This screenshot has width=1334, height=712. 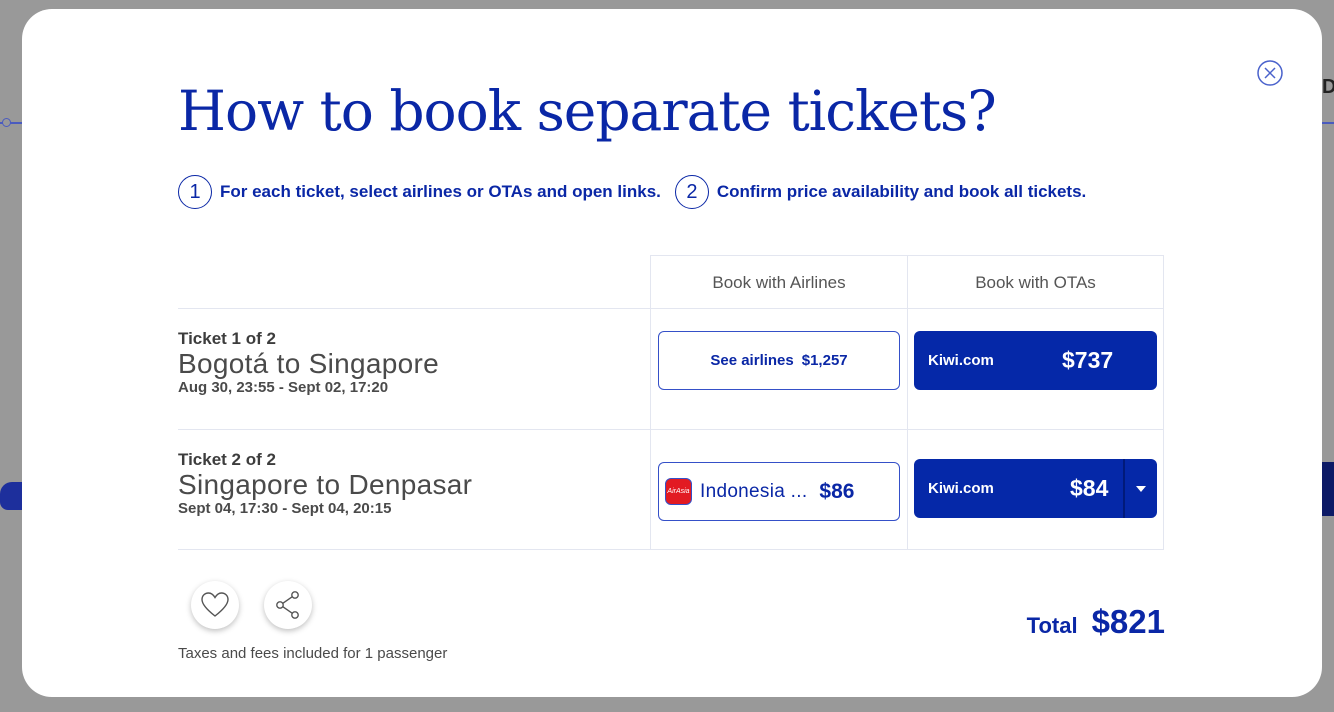 I want to click on background-route-dot, so click(x=6, y=122).